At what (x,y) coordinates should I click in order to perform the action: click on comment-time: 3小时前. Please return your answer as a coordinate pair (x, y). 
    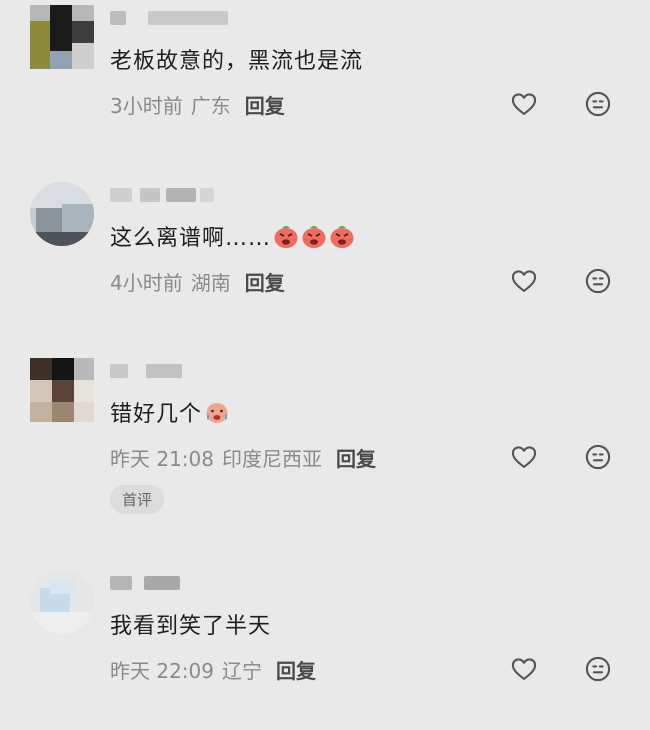
    Looking at the image, I should click on (146, 106).